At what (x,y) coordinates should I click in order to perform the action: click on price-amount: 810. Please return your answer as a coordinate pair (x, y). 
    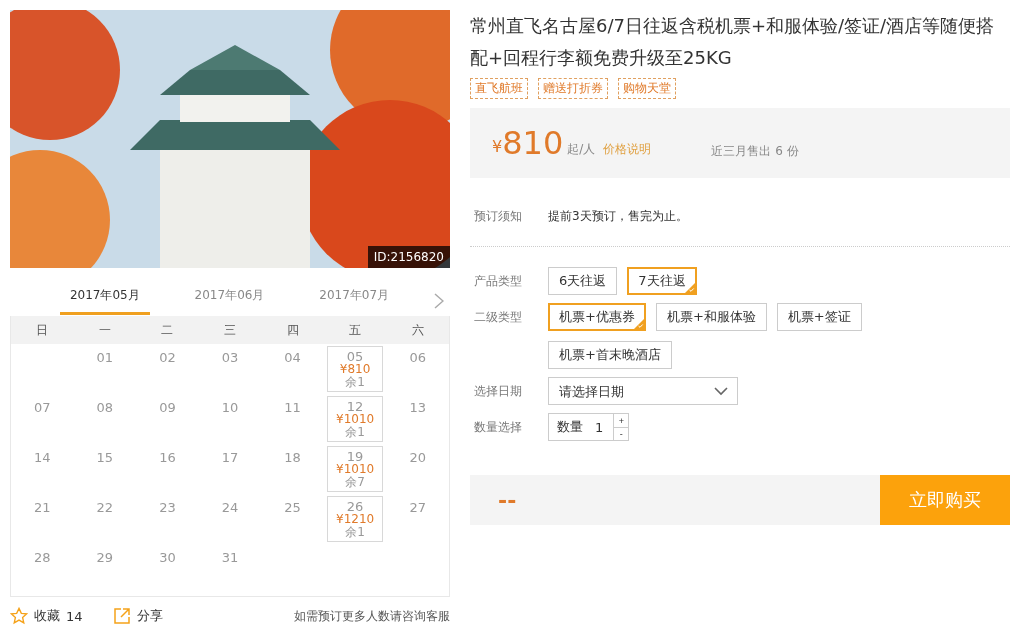
    Looking at the image, I should click on (533, 143).